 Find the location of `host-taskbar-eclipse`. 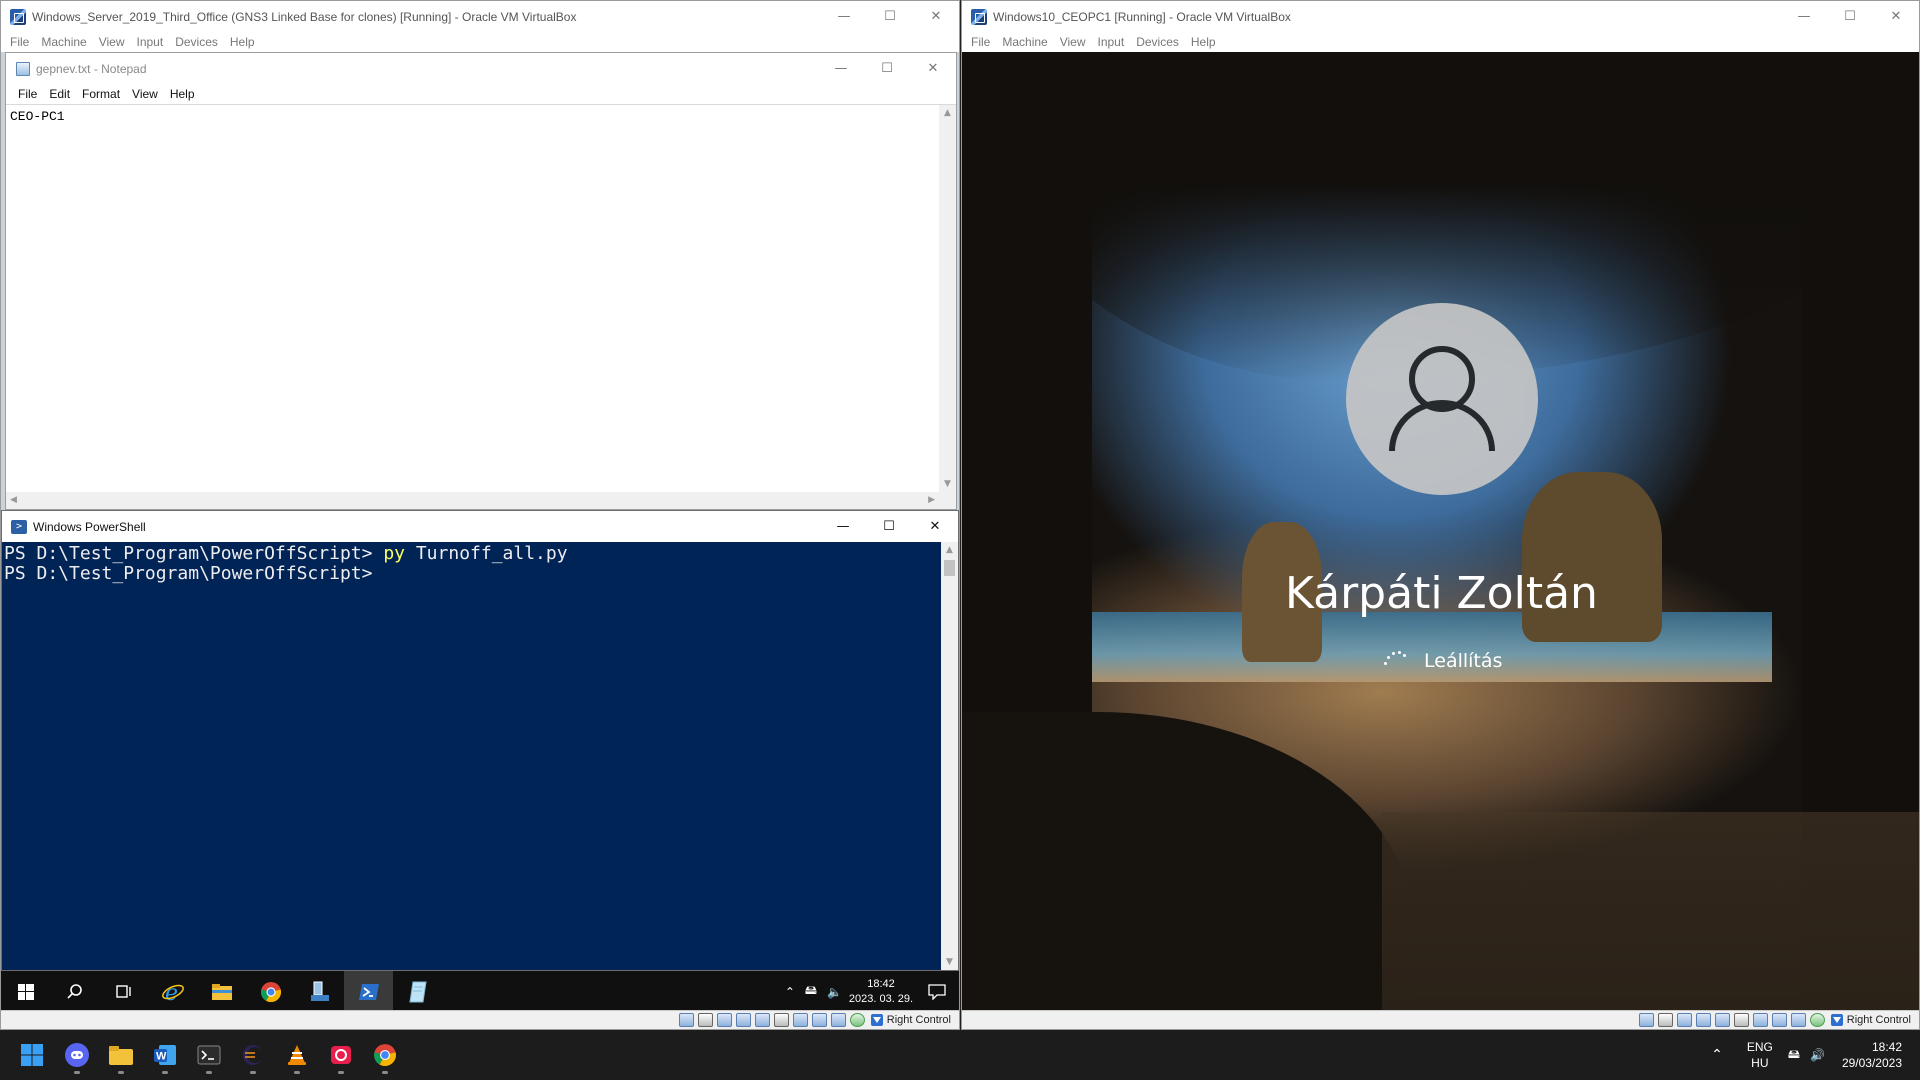

host-taskbar-eclipse is located at coordinates (253, 1055).